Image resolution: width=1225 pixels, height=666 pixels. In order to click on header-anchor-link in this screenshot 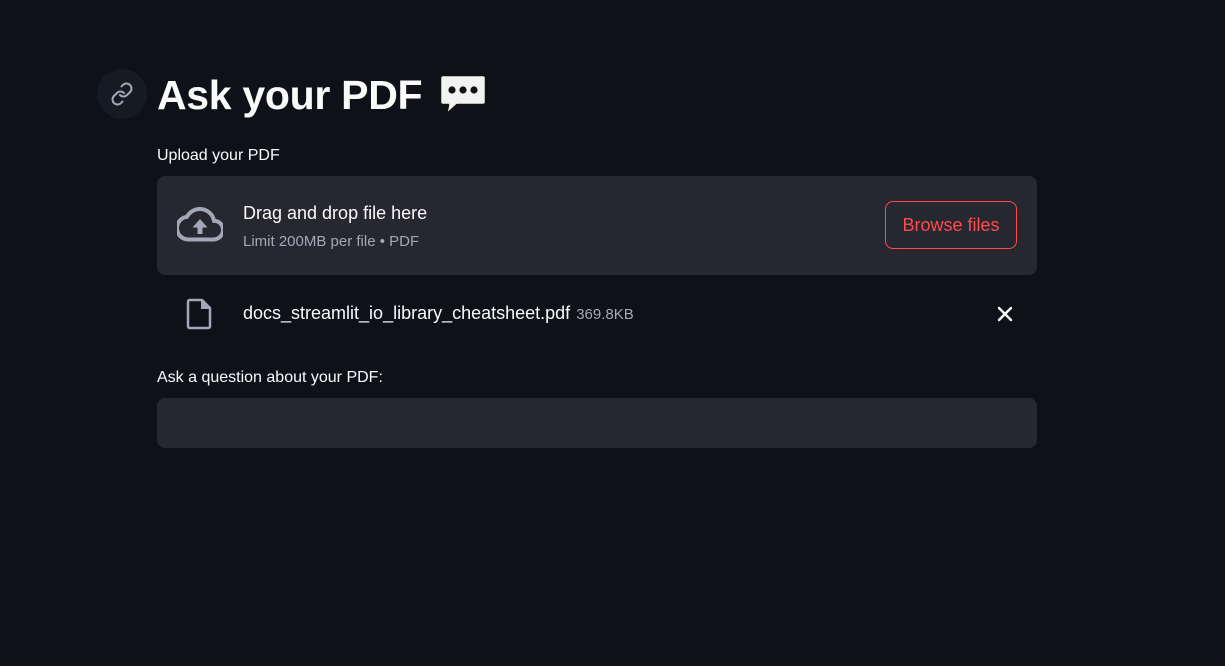, I will do `click(122, 94)`.